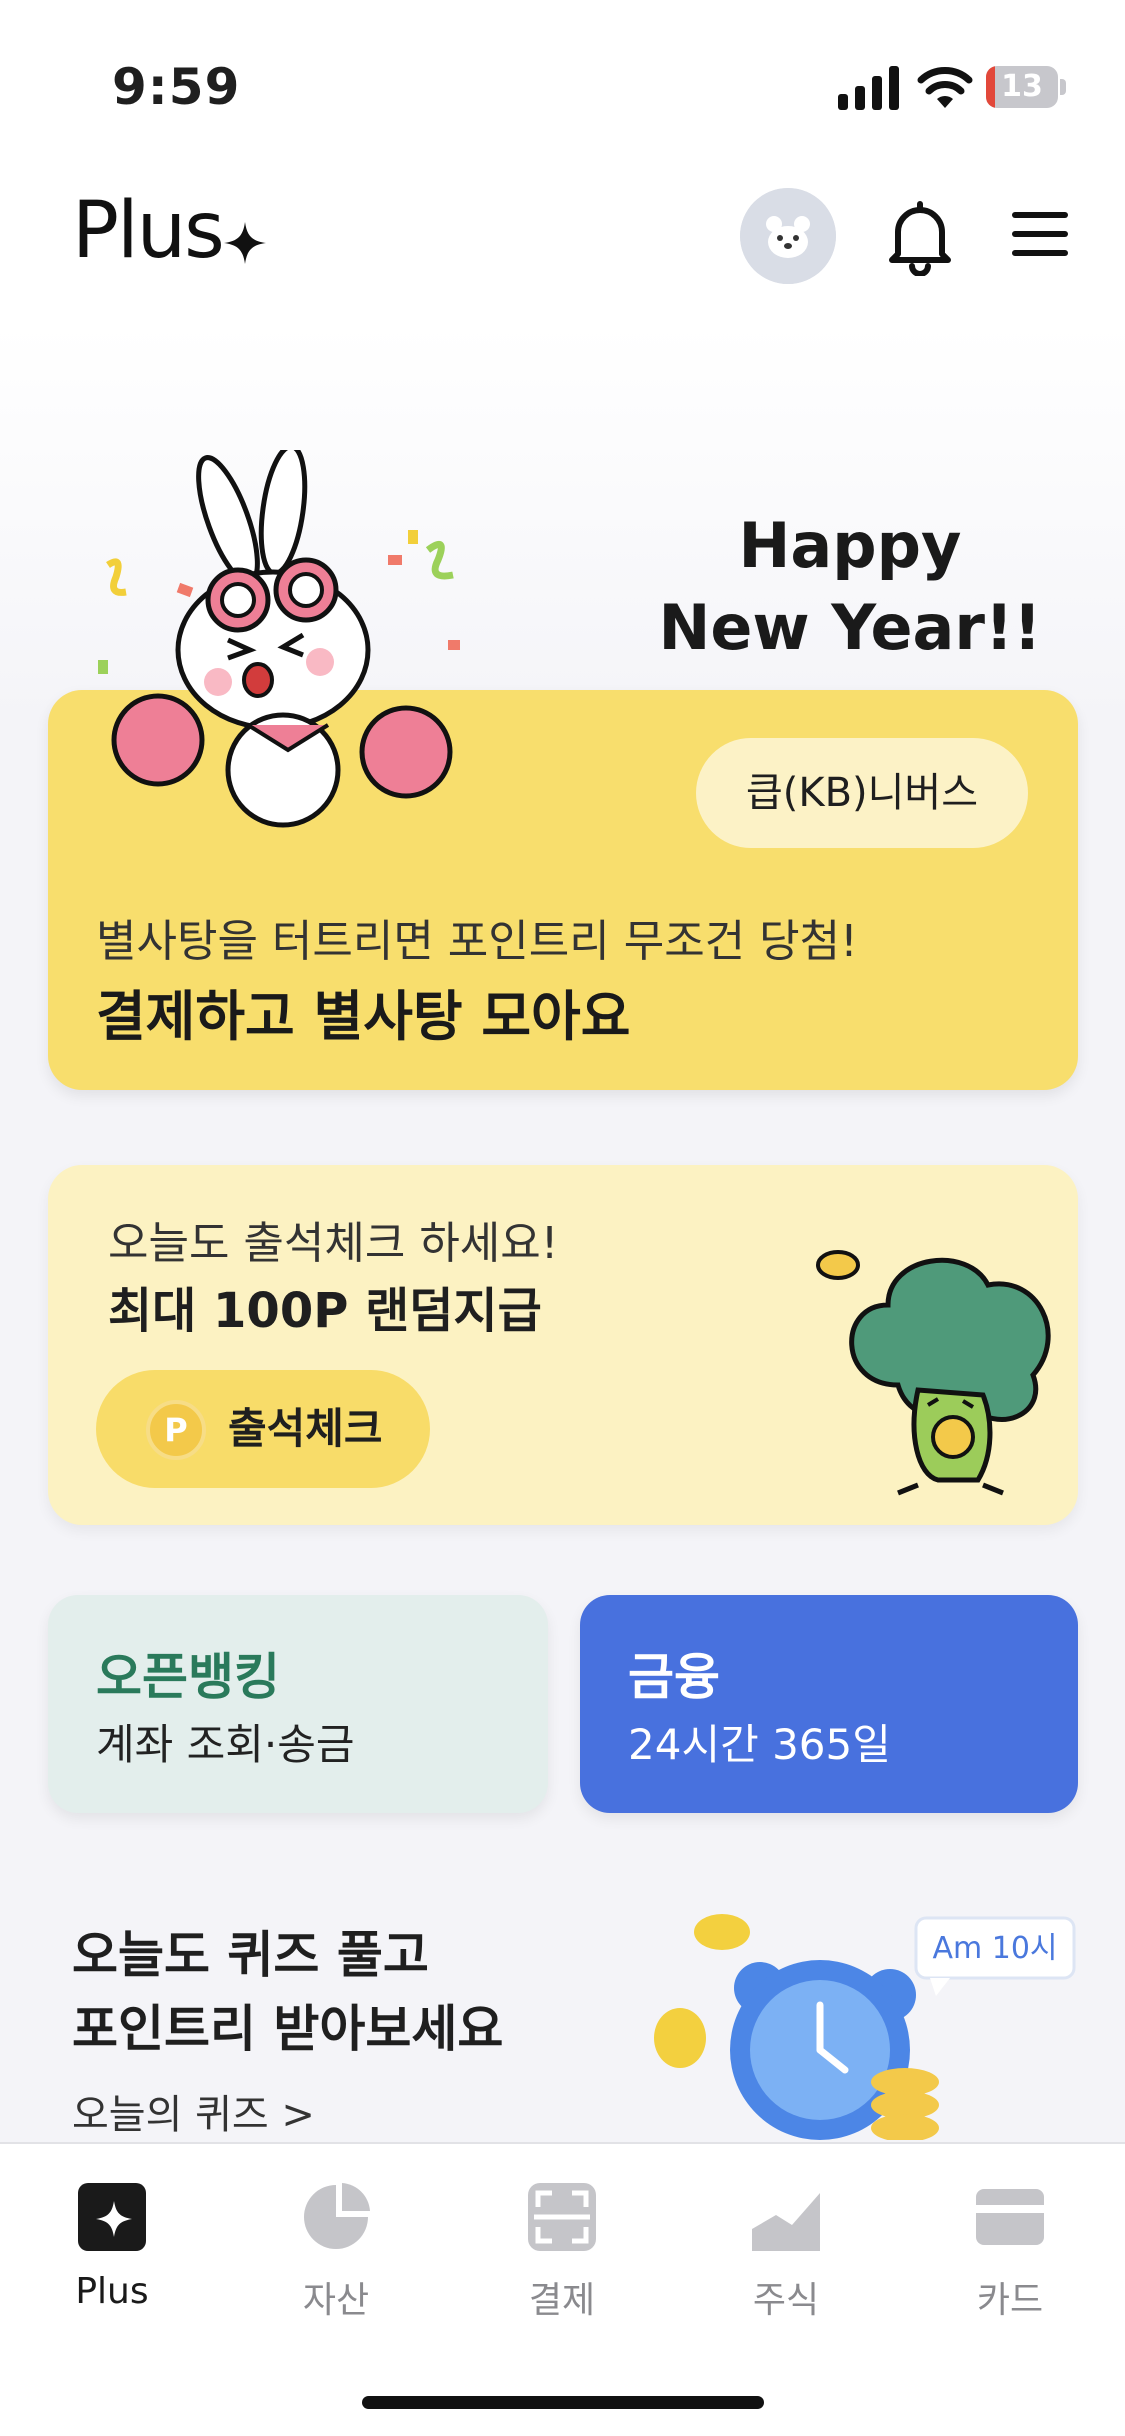 This screenshot has width=1125, height=2436. What do you see at coordinates (325, 1311) in the screenshot?
I see `attendance-title: 최대 100P 랜덤지급` at bounding box center [325, 1311].